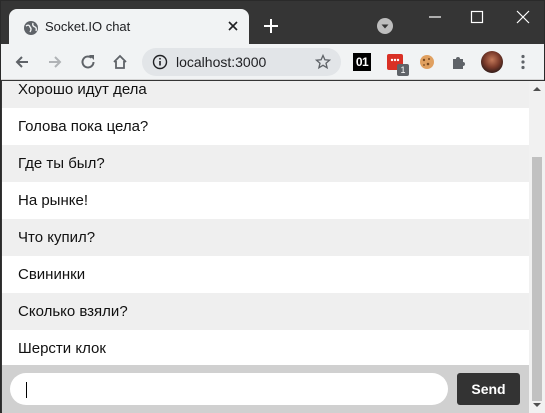  What do you see at coordinates (537, 89) in the screenshot?
I see `scroll-up-icon` at bounding box center [537, 89].